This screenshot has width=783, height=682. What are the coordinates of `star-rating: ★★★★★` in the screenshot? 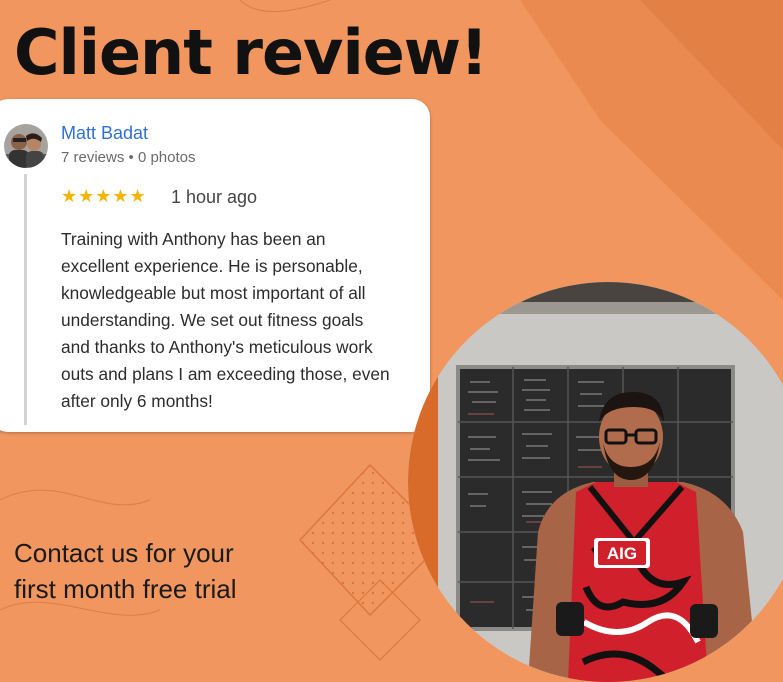 It's located at (104, 196).